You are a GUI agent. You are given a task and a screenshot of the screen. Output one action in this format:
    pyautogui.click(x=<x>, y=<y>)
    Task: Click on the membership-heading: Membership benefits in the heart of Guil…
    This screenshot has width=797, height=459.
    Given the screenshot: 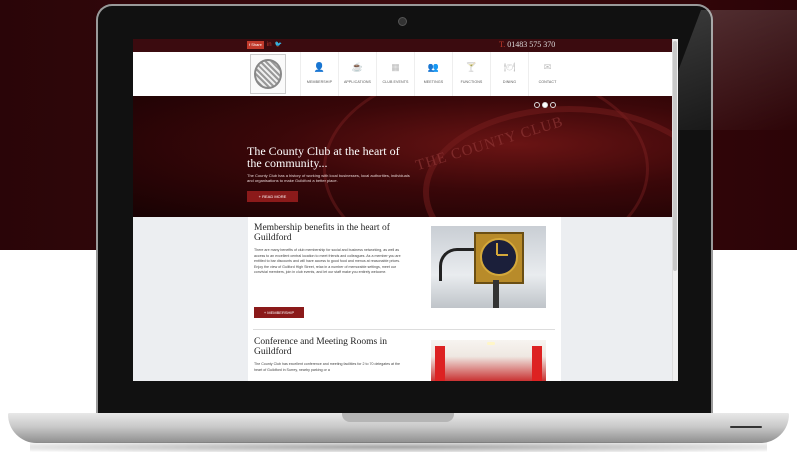 What is the action you would take?
    pyautogui.click(x=322, y=233)
    